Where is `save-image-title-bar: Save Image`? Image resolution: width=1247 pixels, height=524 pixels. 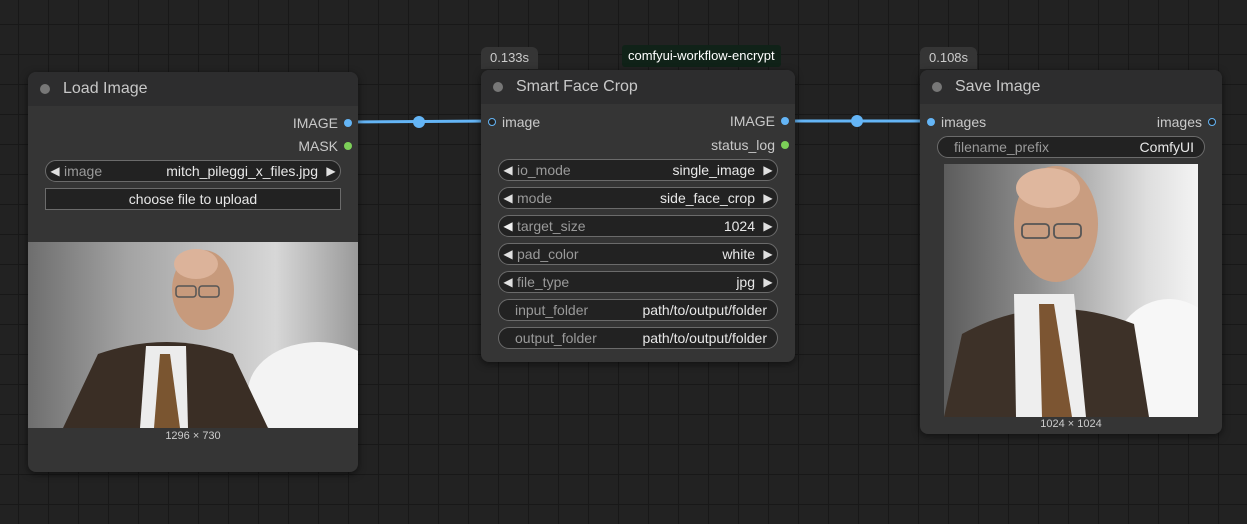
save-image-title-bar: Save Image is located at coordinates (1071, 87).